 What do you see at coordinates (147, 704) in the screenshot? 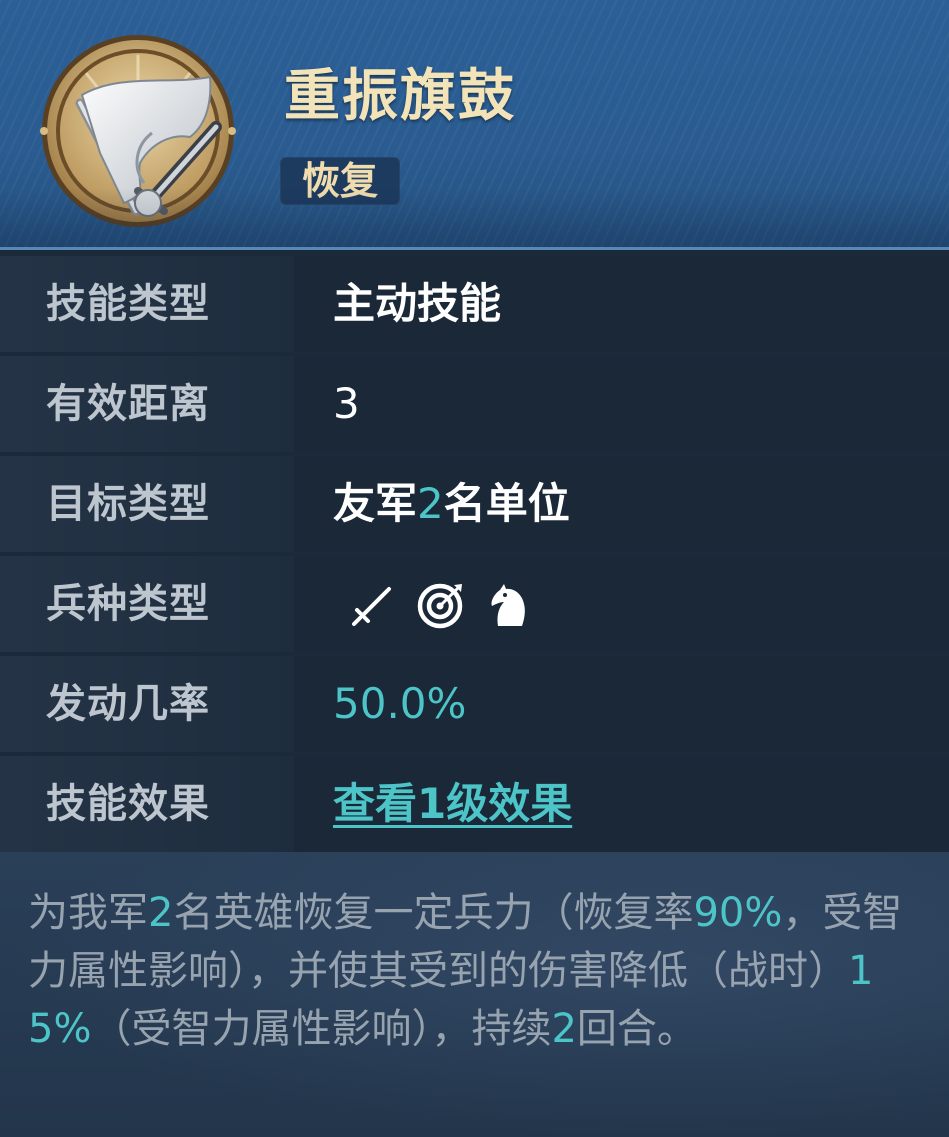
I see `row-label: 发动几率` at bounding box center [147, 704].